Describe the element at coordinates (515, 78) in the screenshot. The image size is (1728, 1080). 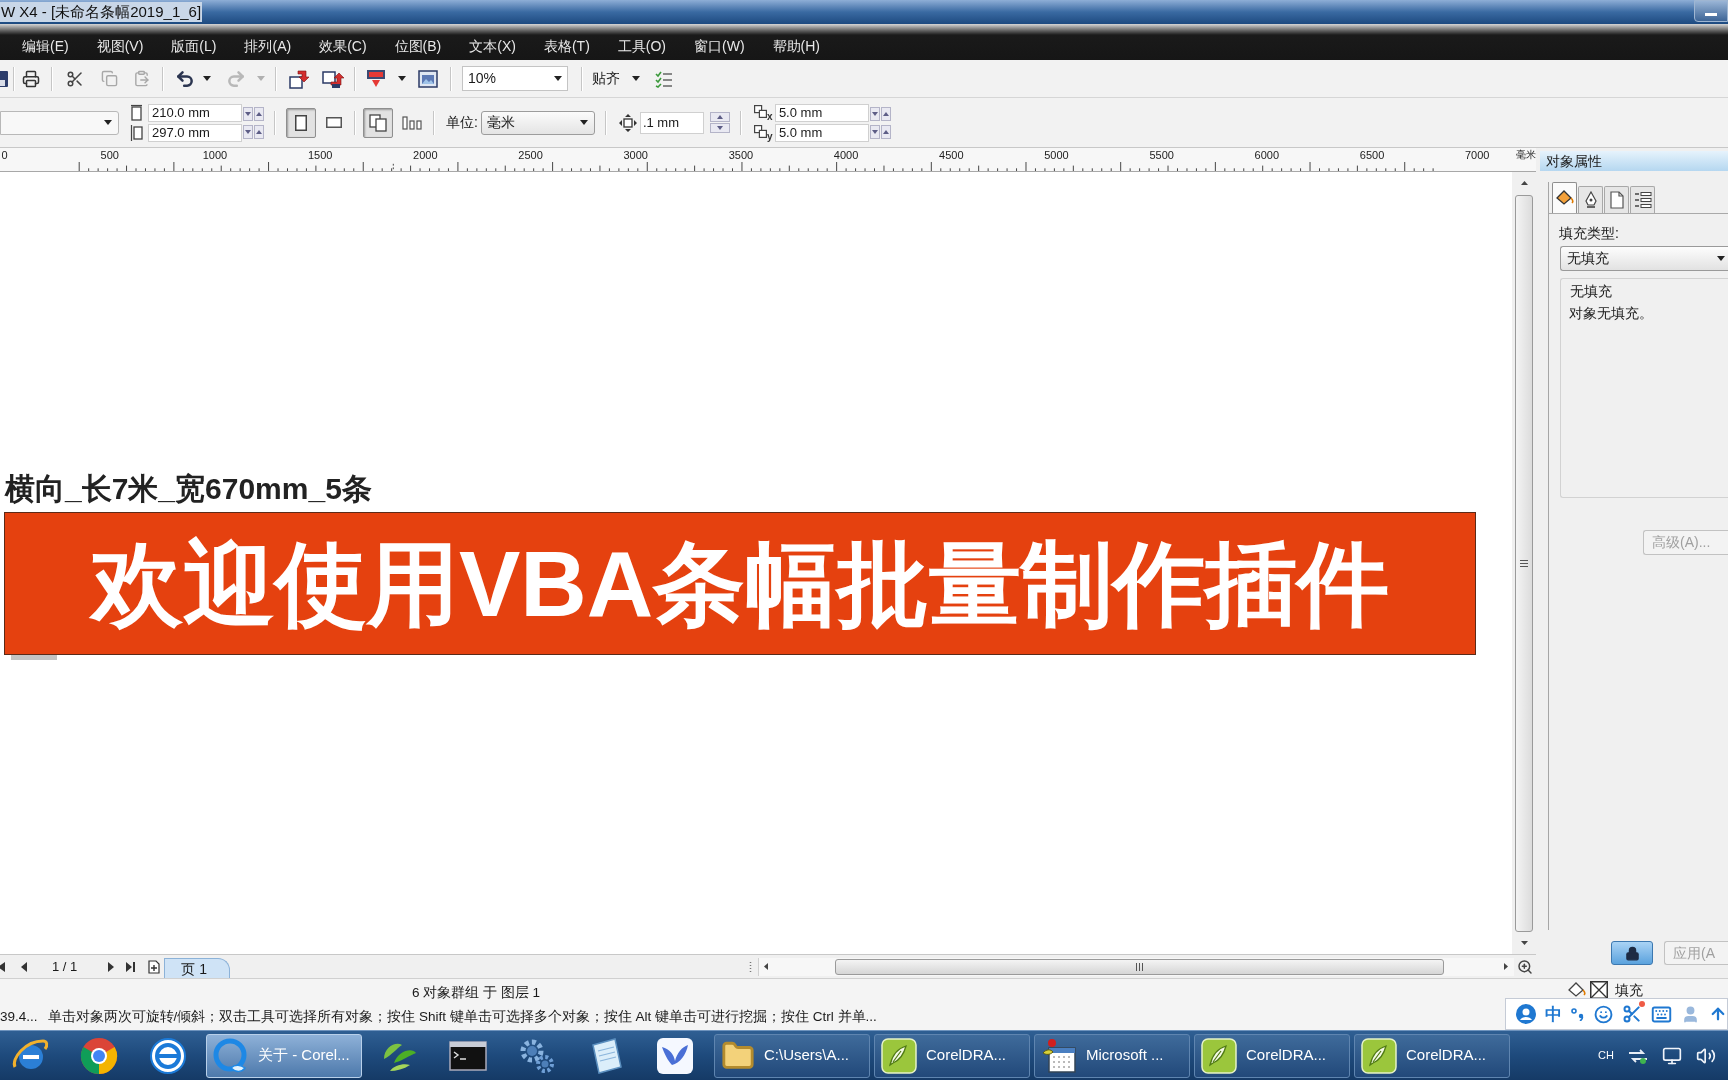
I see `zoom-combo: 10%` at that location.